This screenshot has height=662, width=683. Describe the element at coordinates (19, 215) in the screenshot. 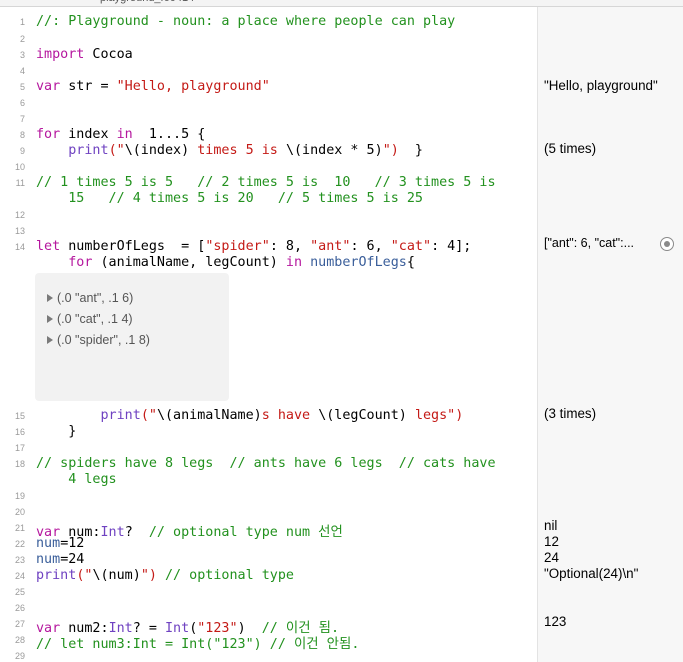

I see `line-number: 12` at that location.